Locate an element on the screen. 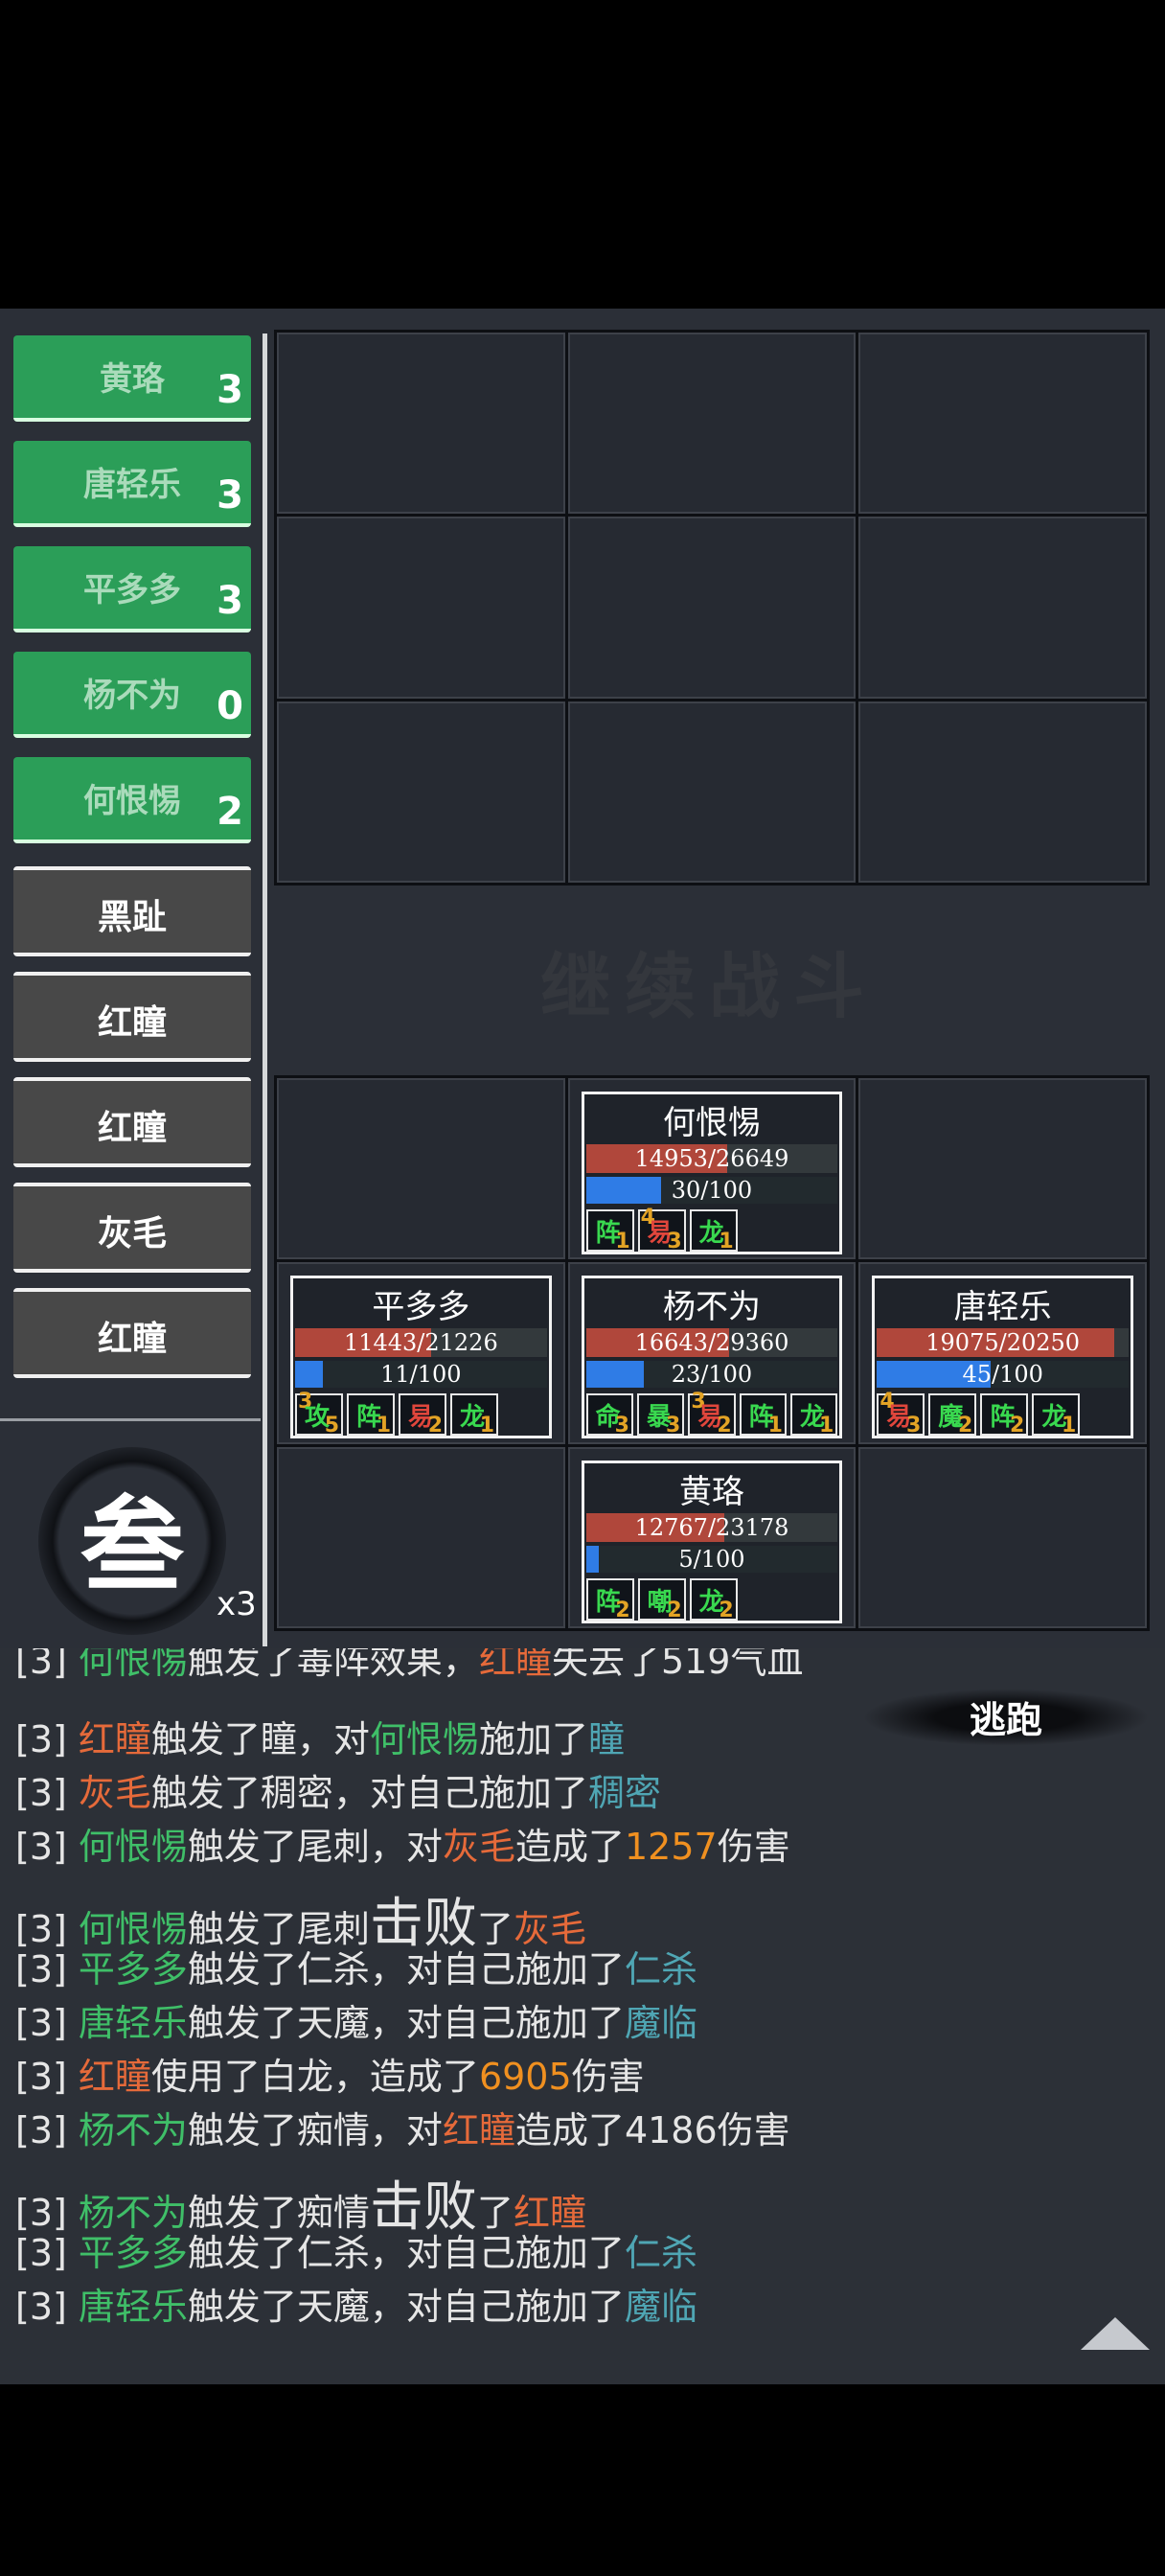 This screenshot has height=2576, width=1165. queue-ally-name: 黄珞 is located at coordinates (132, 379).